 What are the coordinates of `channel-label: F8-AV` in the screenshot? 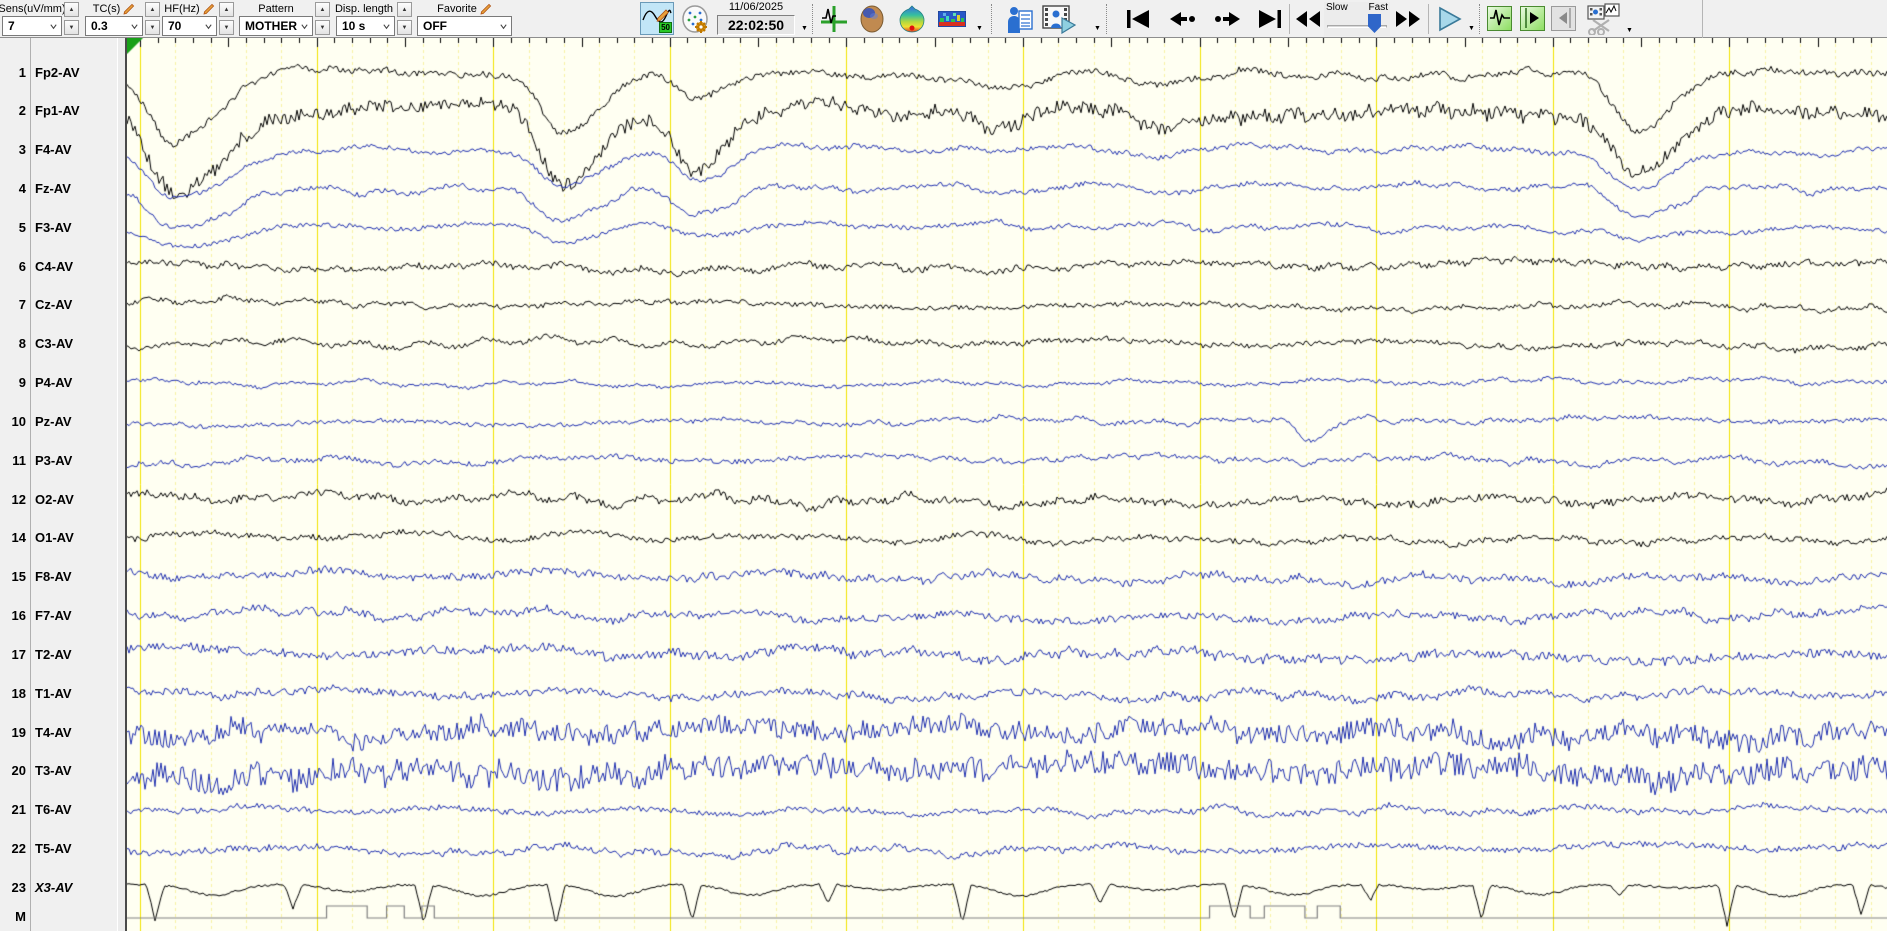 It's located at (53, 577).